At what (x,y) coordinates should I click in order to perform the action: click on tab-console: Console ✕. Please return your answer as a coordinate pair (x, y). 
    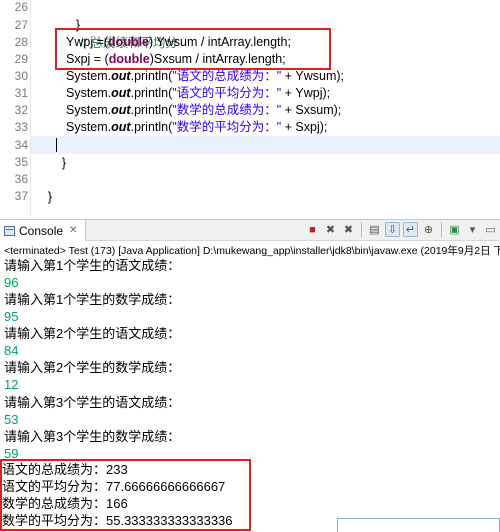
    Looking at the image, I should click on (43, 230).